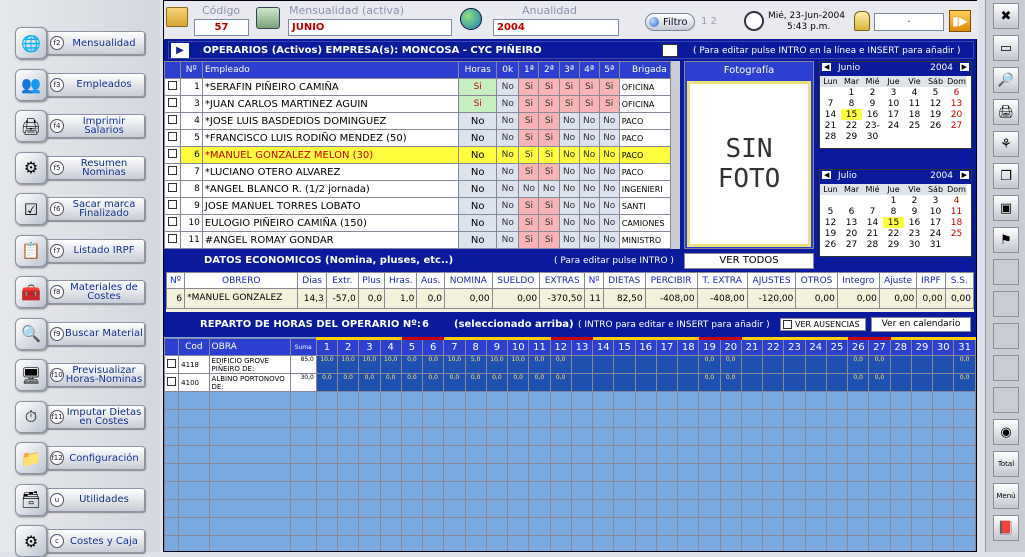 The width and height of the screenshot is (1025, 557). I want to click on sidebar-item-u: u Utilidades 🗃, so click(80, 499).